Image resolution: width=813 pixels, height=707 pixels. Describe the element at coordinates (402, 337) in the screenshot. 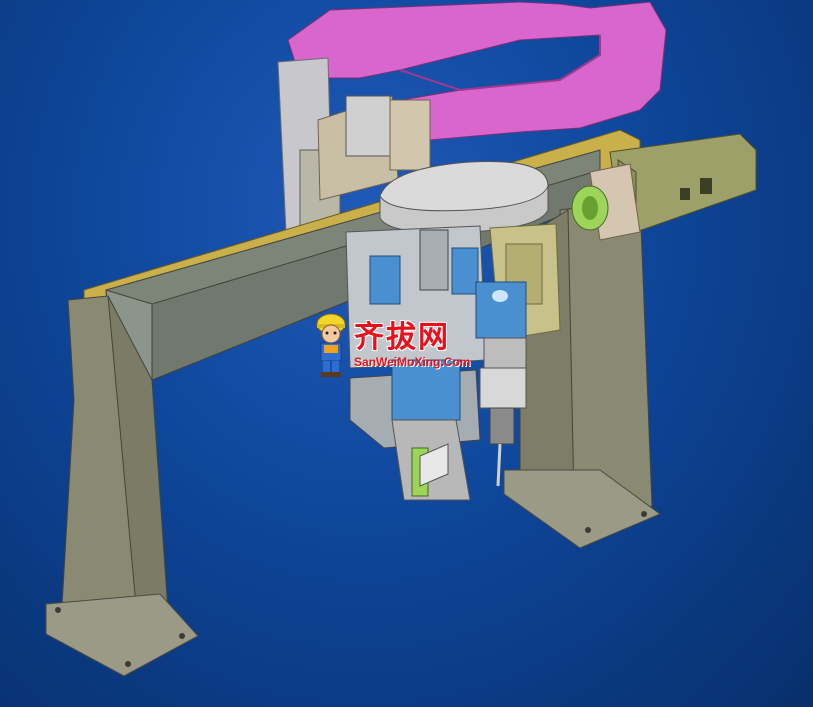

I see `watermark-title: 齐拔网` at that location.